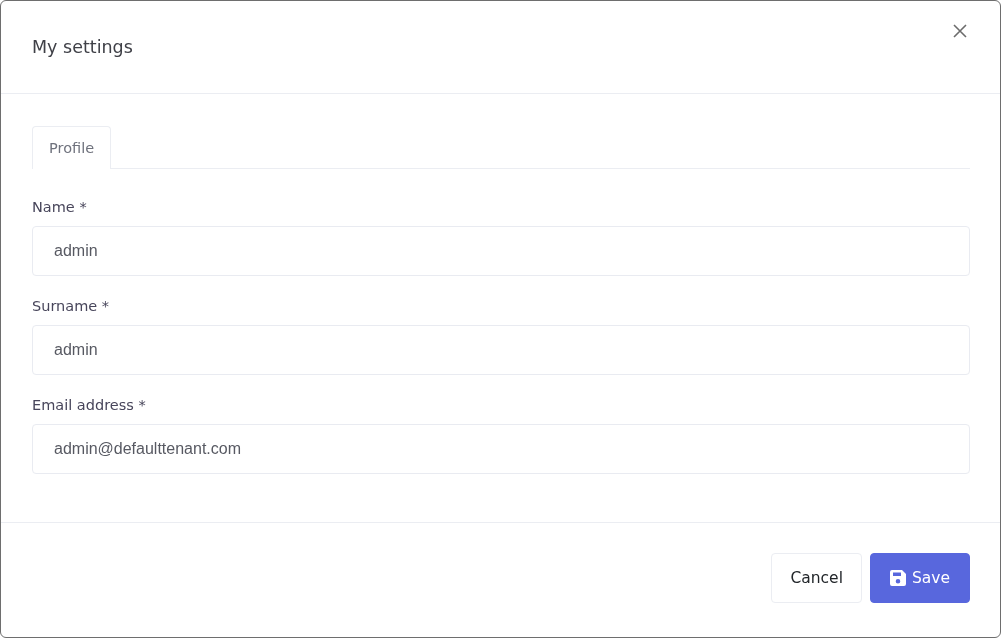 The width and height of the screenshot is (1001, 638). Describe the element at coordinates (816, 578) in the screenshot. I see `cancel-button: Cancel` at that location.